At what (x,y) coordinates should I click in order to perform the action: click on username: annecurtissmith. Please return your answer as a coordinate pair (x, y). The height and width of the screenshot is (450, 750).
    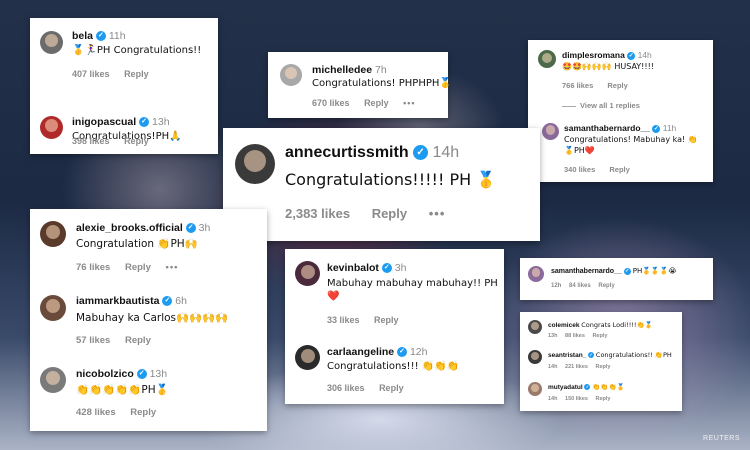
    Looking at the image, I should click on (347, 152).